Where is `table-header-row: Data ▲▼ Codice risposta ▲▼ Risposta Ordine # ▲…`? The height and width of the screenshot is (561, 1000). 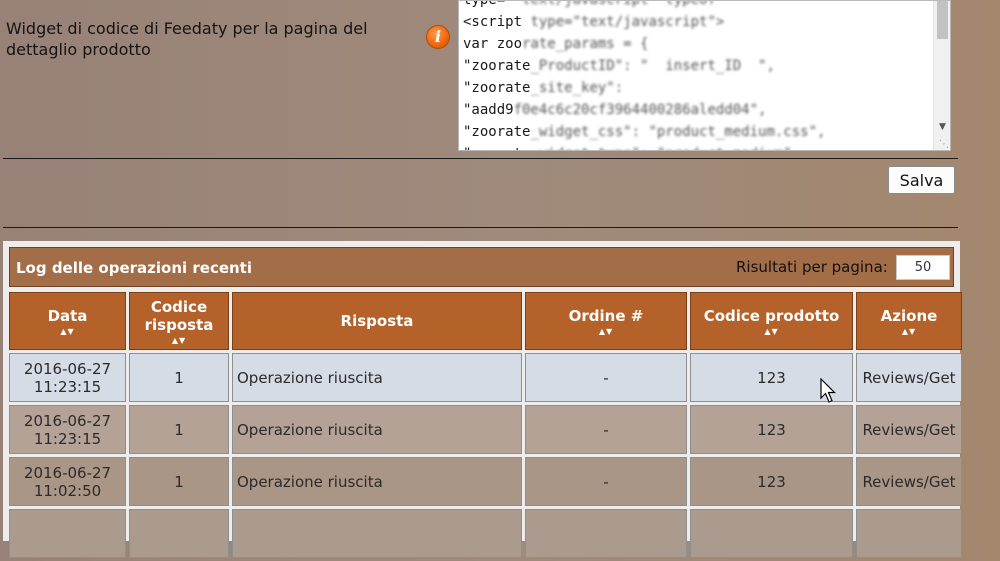
table-header-row: Data ▲▼ Codice risposta ▲▼ Risposta Ordine # ▲… is located at coordinates (485, 321).